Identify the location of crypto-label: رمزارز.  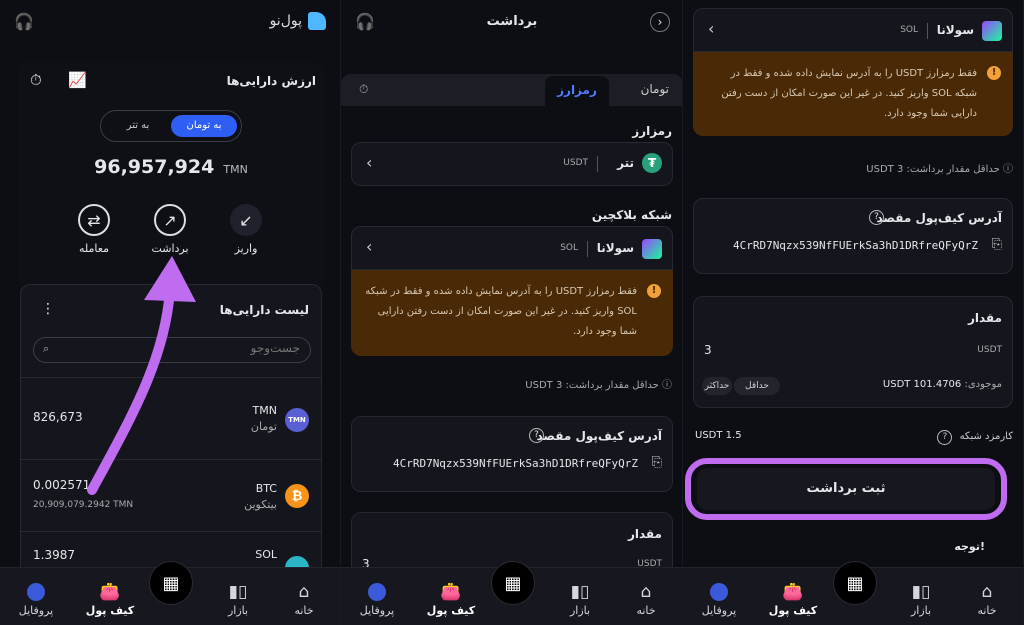
(652, 131).